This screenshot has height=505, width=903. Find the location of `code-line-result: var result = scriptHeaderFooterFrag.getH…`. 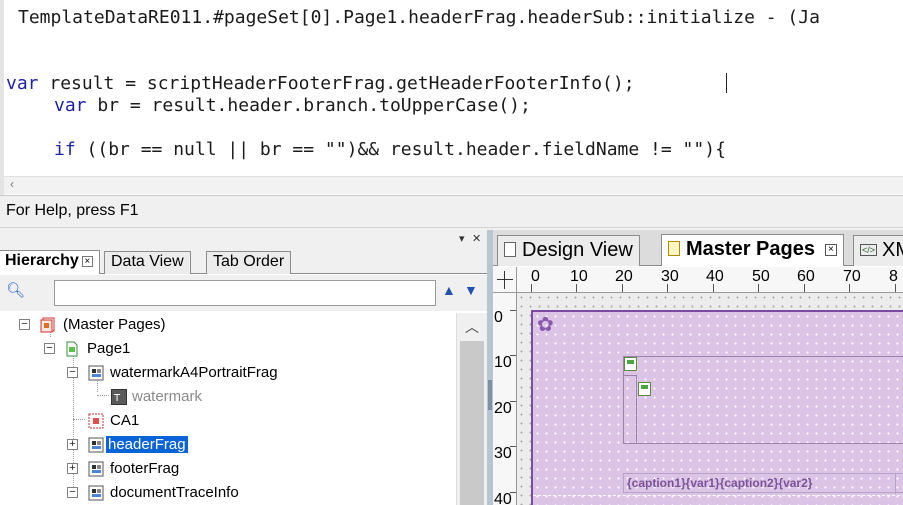

code-line-result: var result = scriptHeaderFooterFrag.getH… is located at coordinates (320, 84).